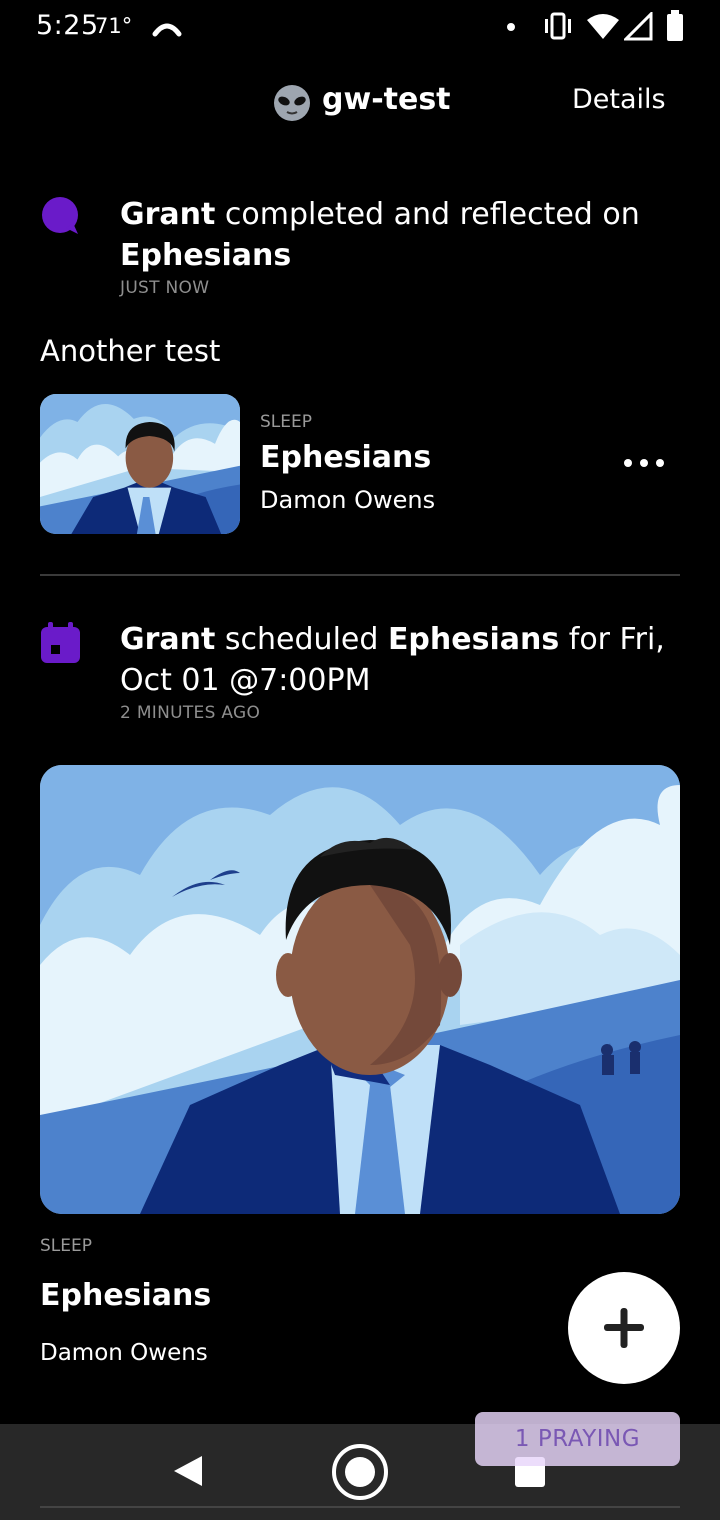  I want to click on more-horizontal-icon, so click(644, 463).